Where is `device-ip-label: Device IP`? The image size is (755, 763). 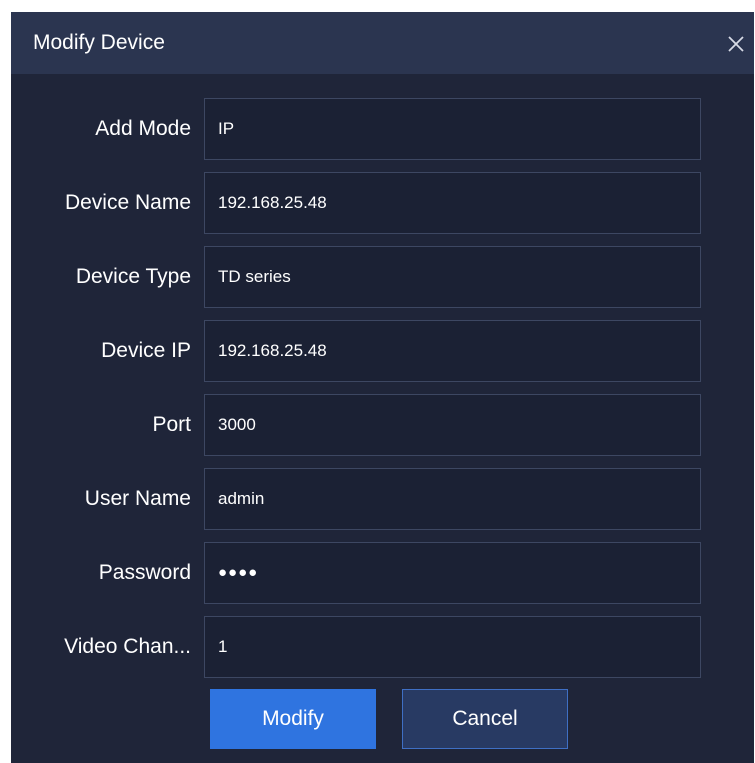 device-ip-label: Device IP is located at coordinates (146, 350).